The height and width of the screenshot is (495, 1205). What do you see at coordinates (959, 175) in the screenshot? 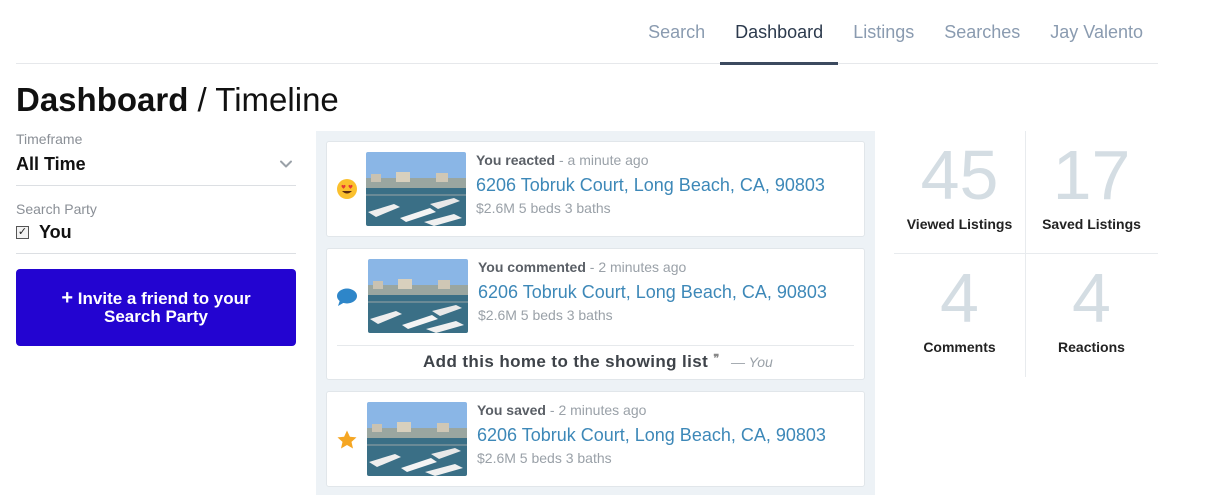
I see `stat-value: 45` at bounding box center [959, 175].